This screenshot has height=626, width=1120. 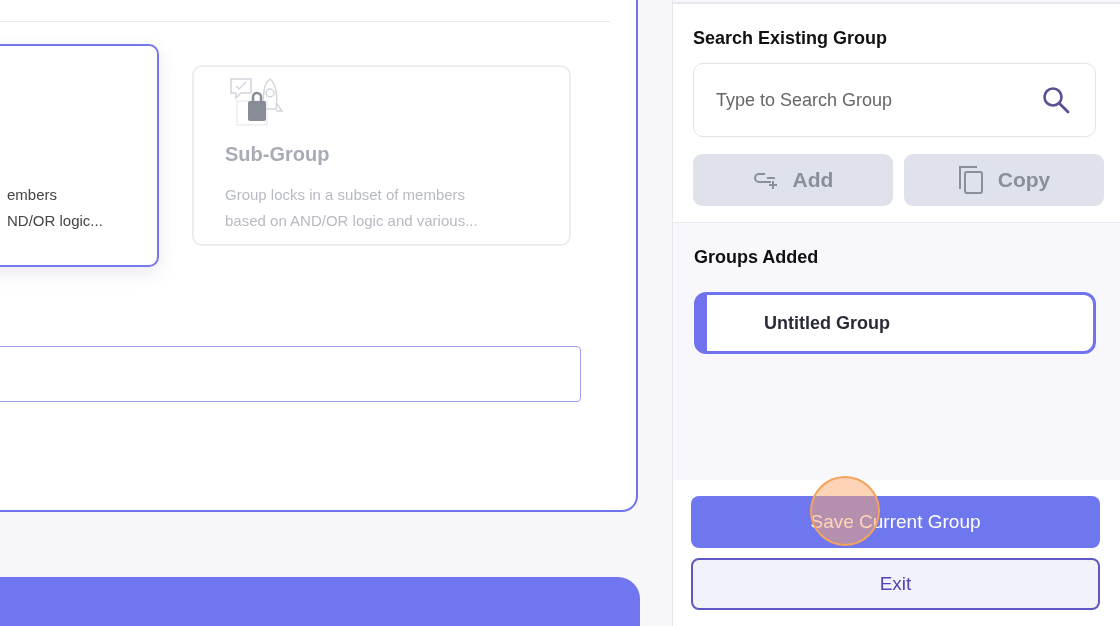 What do you see at coordinates (290, 374) in the screenshot?
I see `input-field` at bounding box center [290, 374].